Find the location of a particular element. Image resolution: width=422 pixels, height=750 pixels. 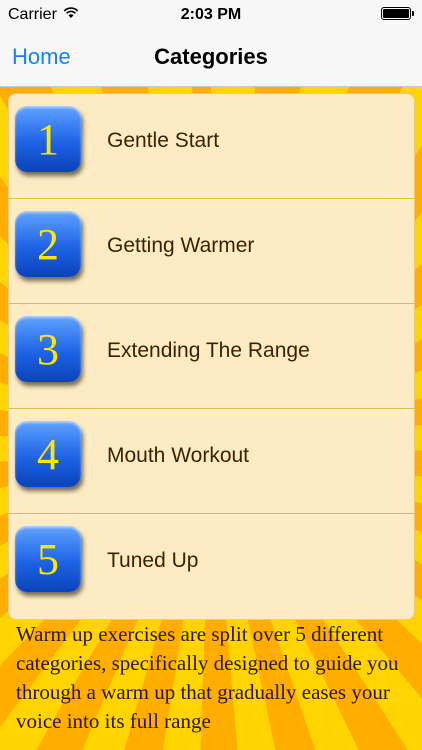

number-one-icon: 1 is located at coordinates (48, 139).